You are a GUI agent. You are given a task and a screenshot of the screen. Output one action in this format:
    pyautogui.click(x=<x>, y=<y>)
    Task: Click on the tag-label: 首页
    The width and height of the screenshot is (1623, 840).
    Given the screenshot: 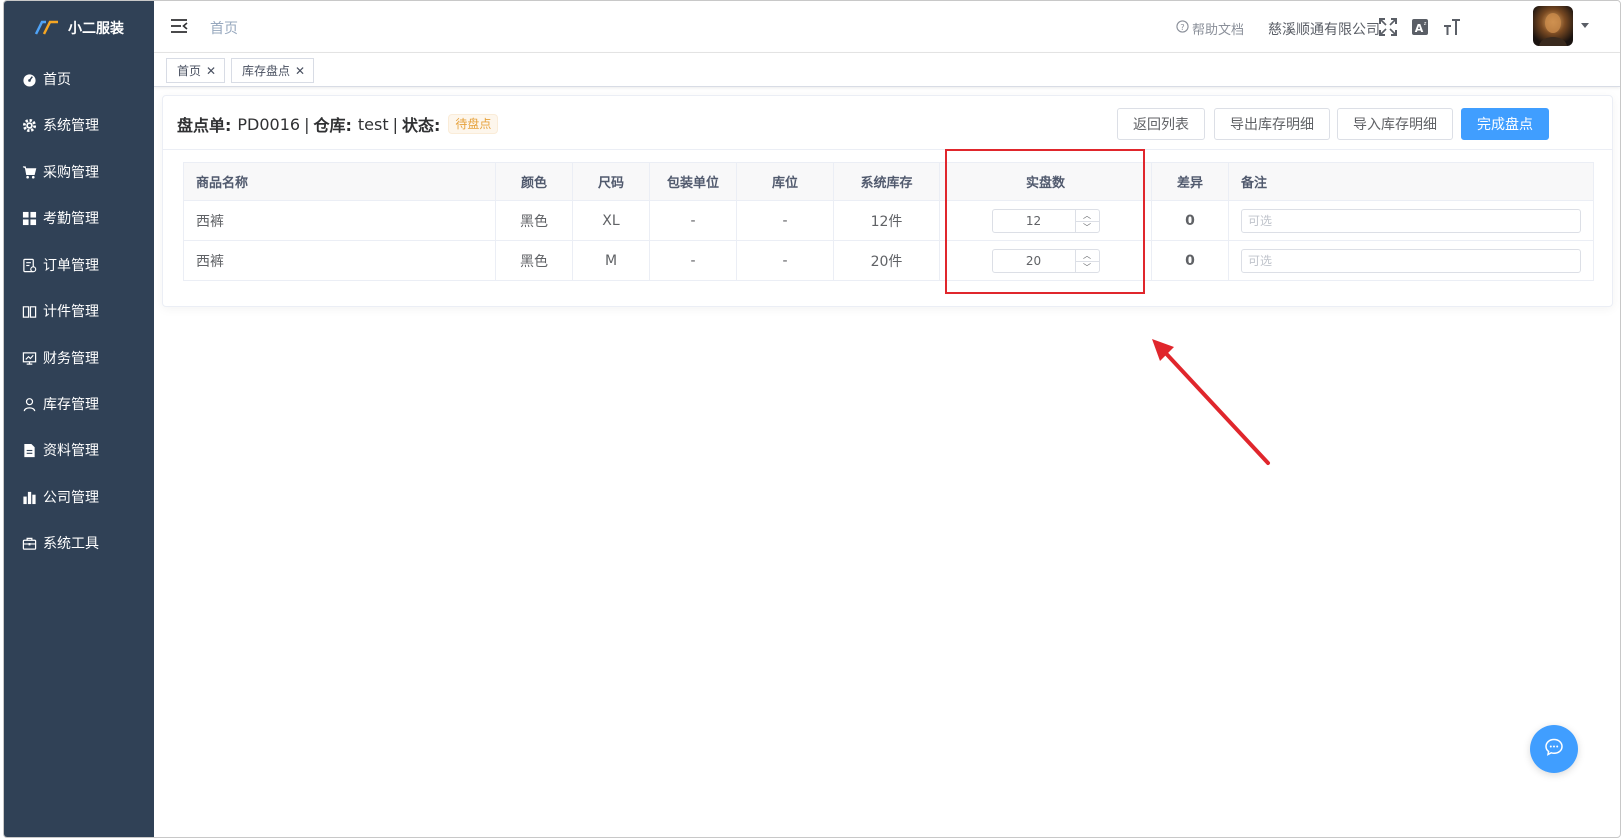 What is the action you would take?
    pyautogui.click(x=189, y=71)
    